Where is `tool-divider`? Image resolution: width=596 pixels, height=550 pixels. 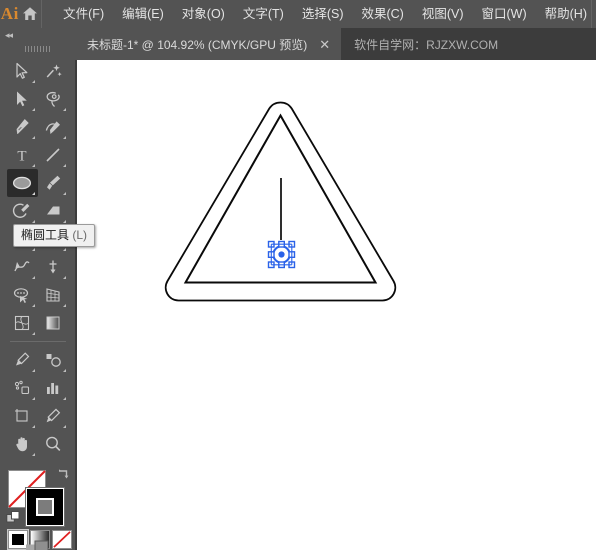
tool-divider is located at coordinates (37, 341).